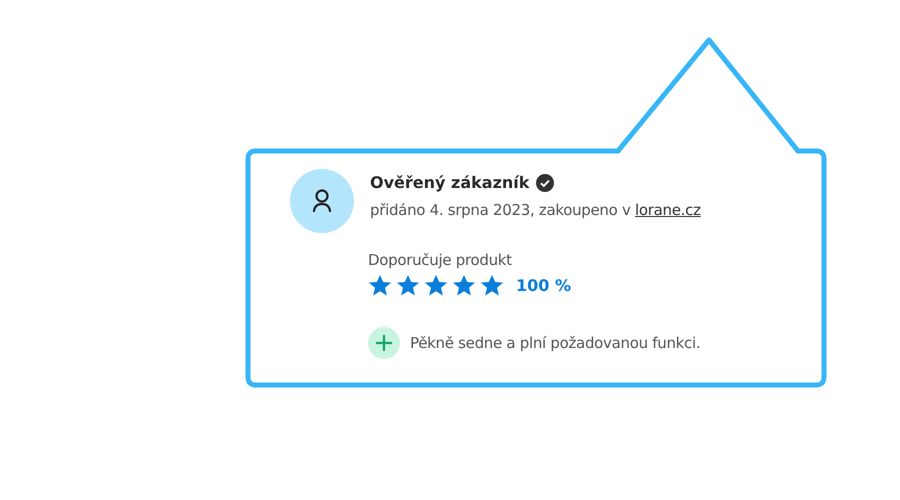 The width and height of the screenshot is (900, 500). Describe the element at coordinates (535, 210) in the screenshot. I see `review-meta: přidáno 4. srpna 2023, zakoupeno v lorane.cz` at that location.